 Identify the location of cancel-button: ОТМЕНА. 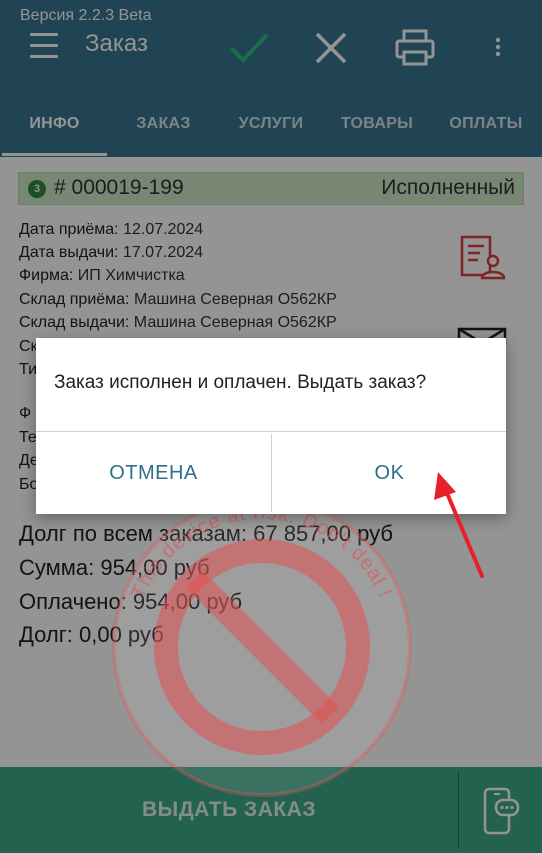
(153, 473).